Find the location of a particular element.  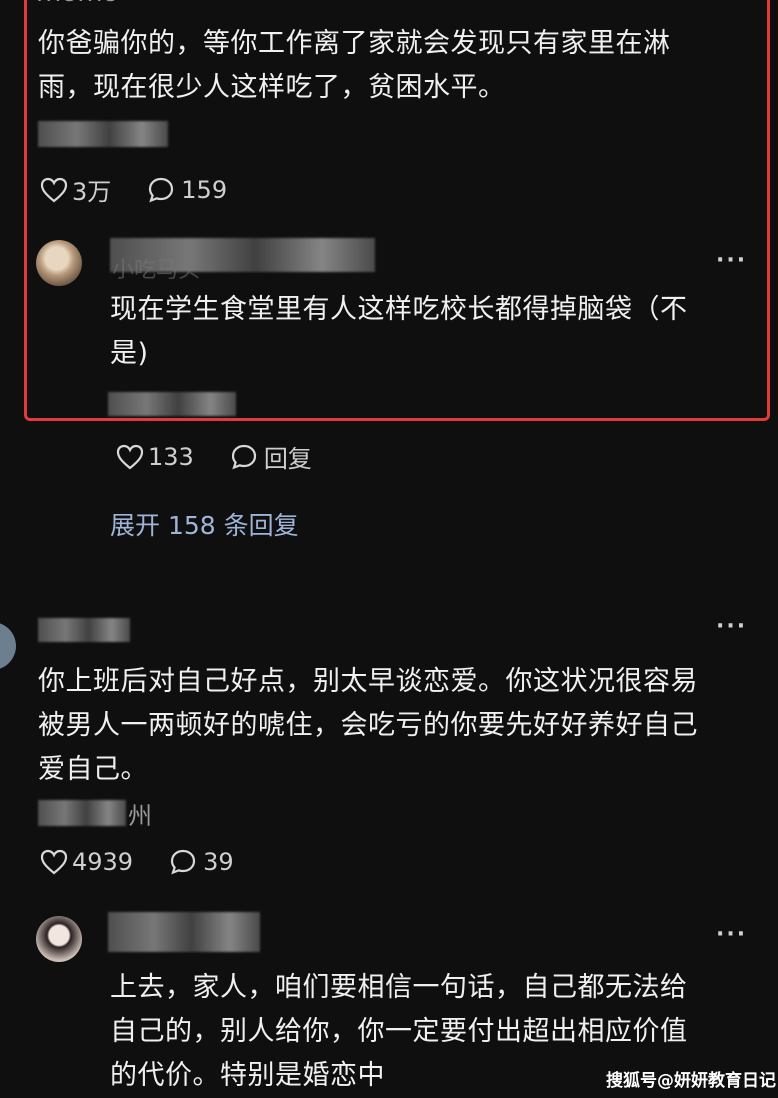

comment-actions: 3万 159 is located at coordinates (133, 189).